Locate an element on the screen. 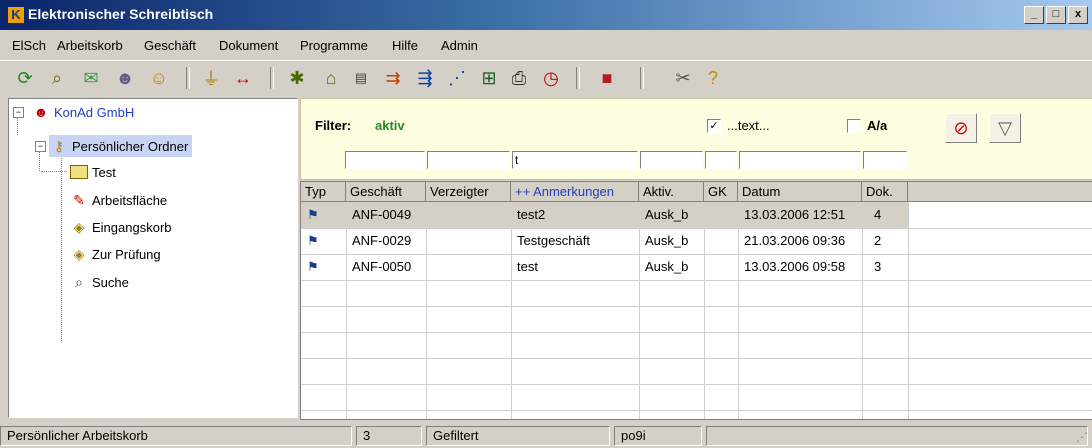 The height and width of the screenshot is (448, 1092). column-header-gk: GK is located at coordinates (721, 192).